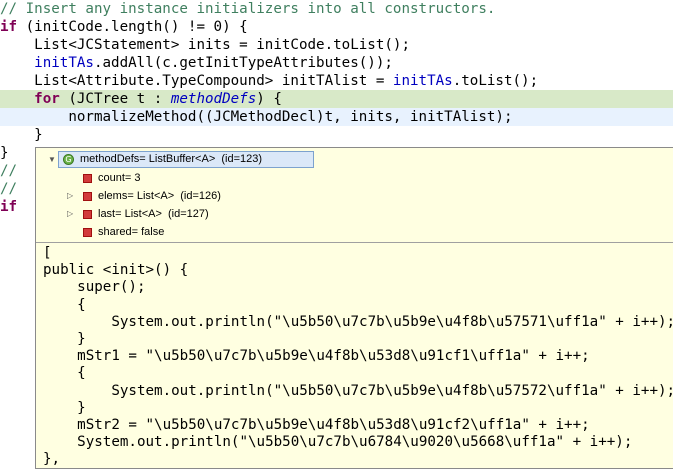  I want to click on code-line: }, so click(336, 135).